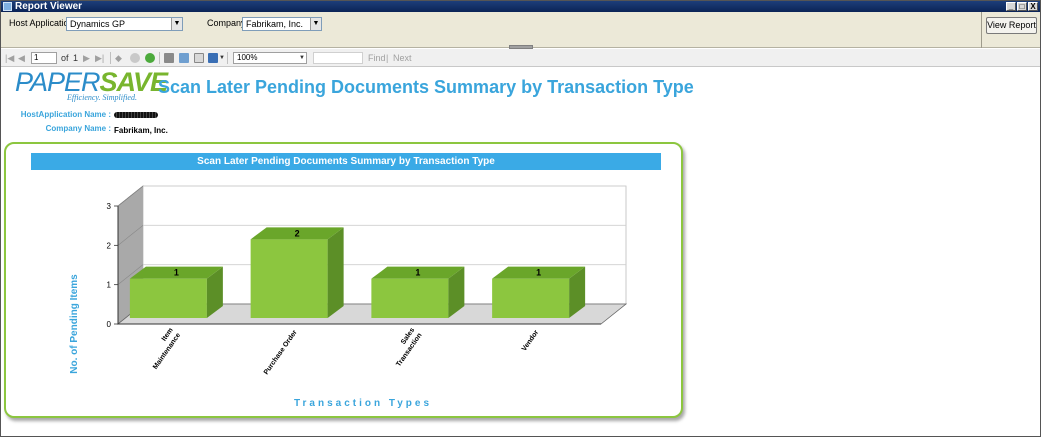 The width and height of the screenshot is (1041, 437). Describe the element at coordinates (377, 58) in the screenshot. I see `find-link: Find` at that location.